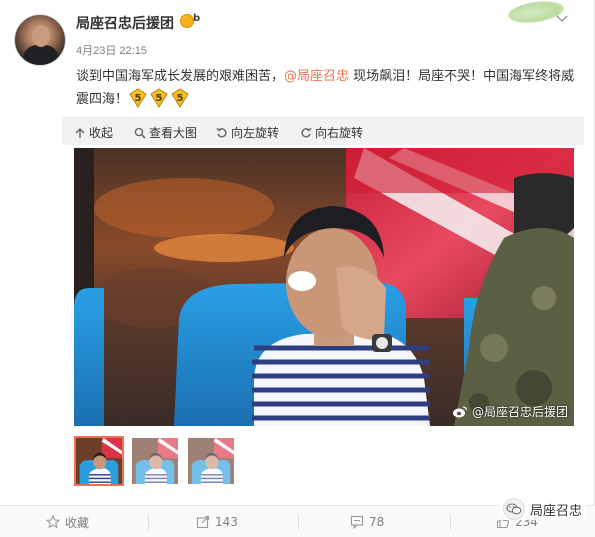 The image size is (595, 537). Describe the element at coordinates (203, 522) in the screenshot. I see `share-icon` at that location.